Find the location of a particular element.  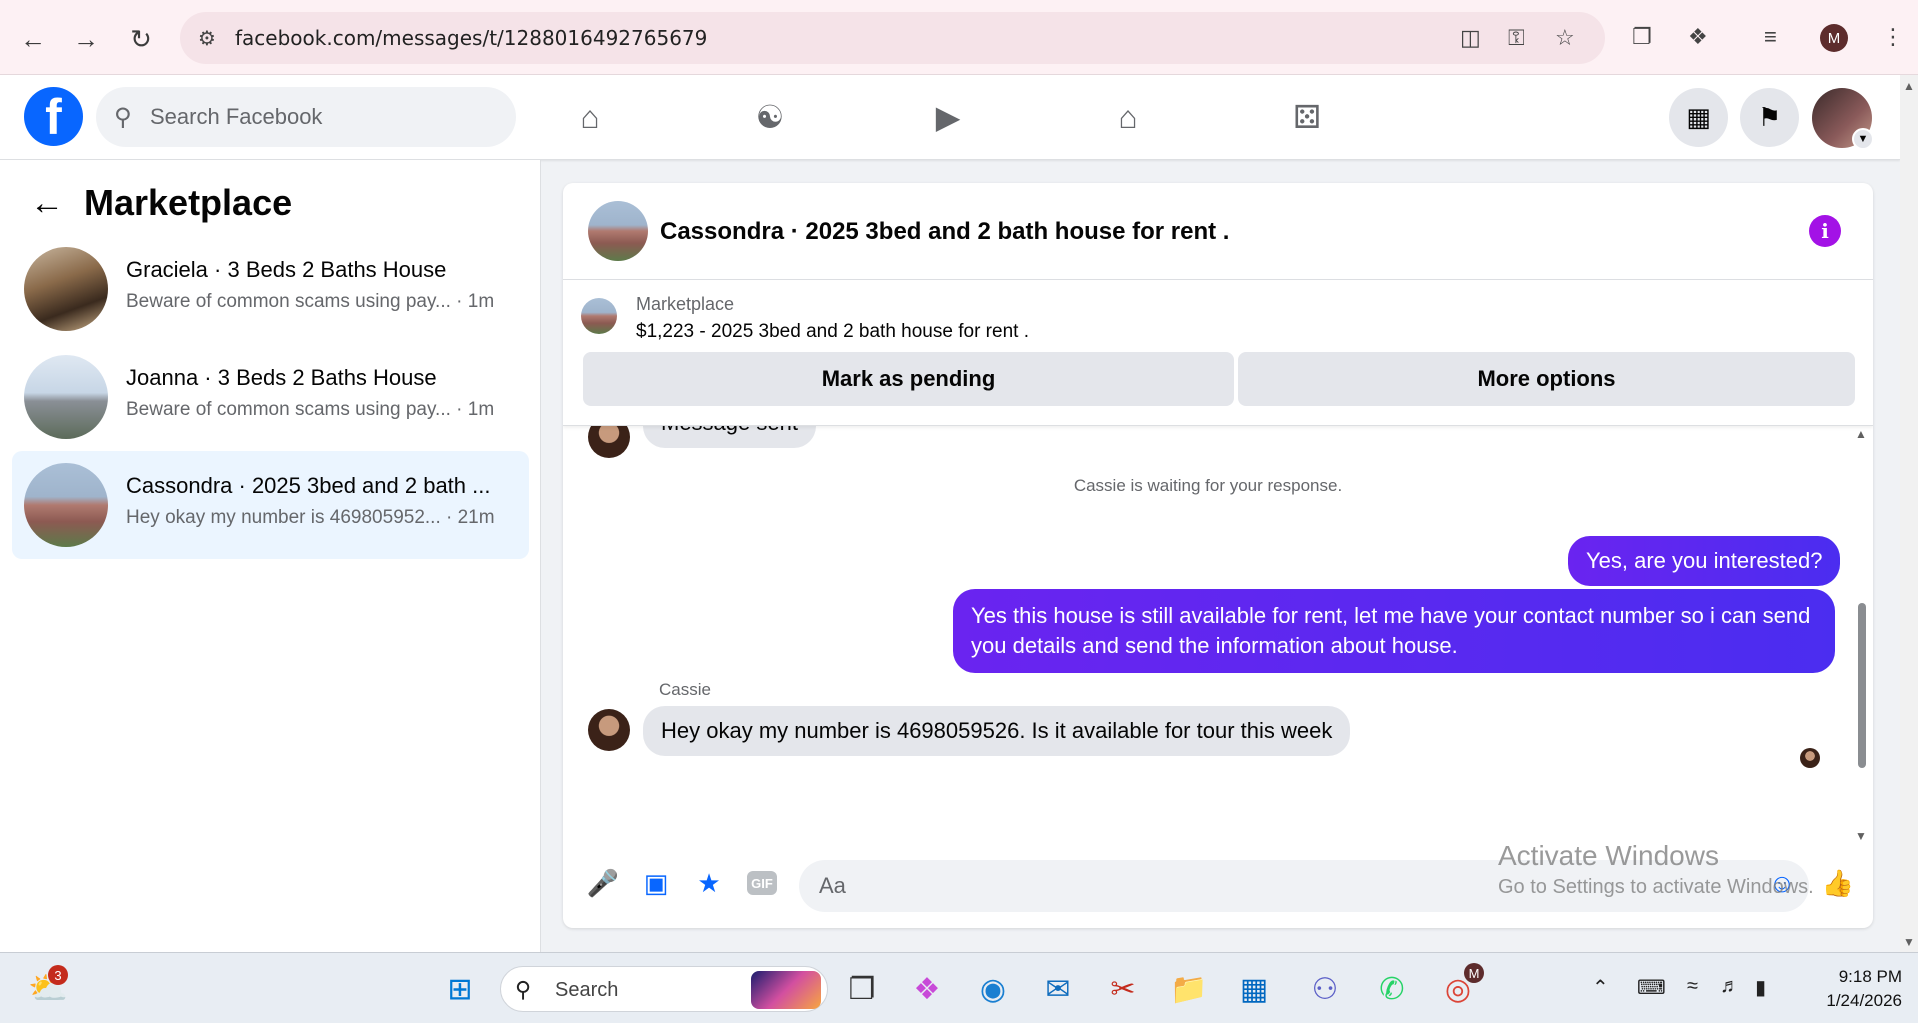

conversation-time: · 21m is located at coordinates (467, 517).